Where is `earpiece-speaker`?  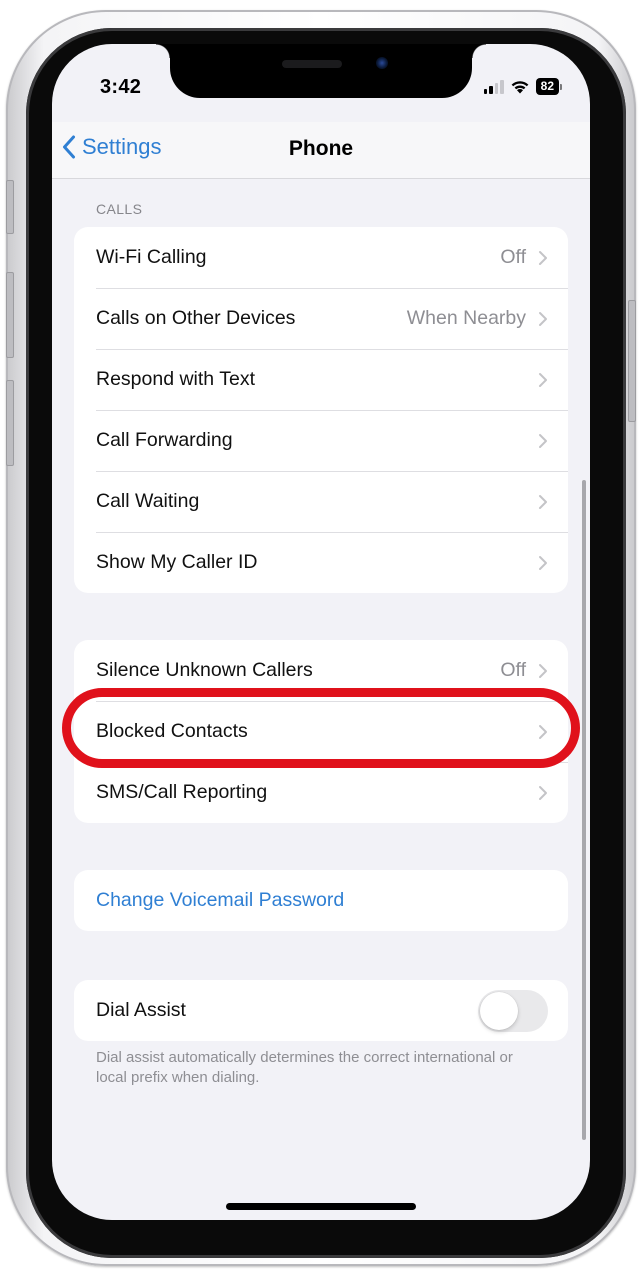 earpiece-speaker is located at coordinates (312, 64).